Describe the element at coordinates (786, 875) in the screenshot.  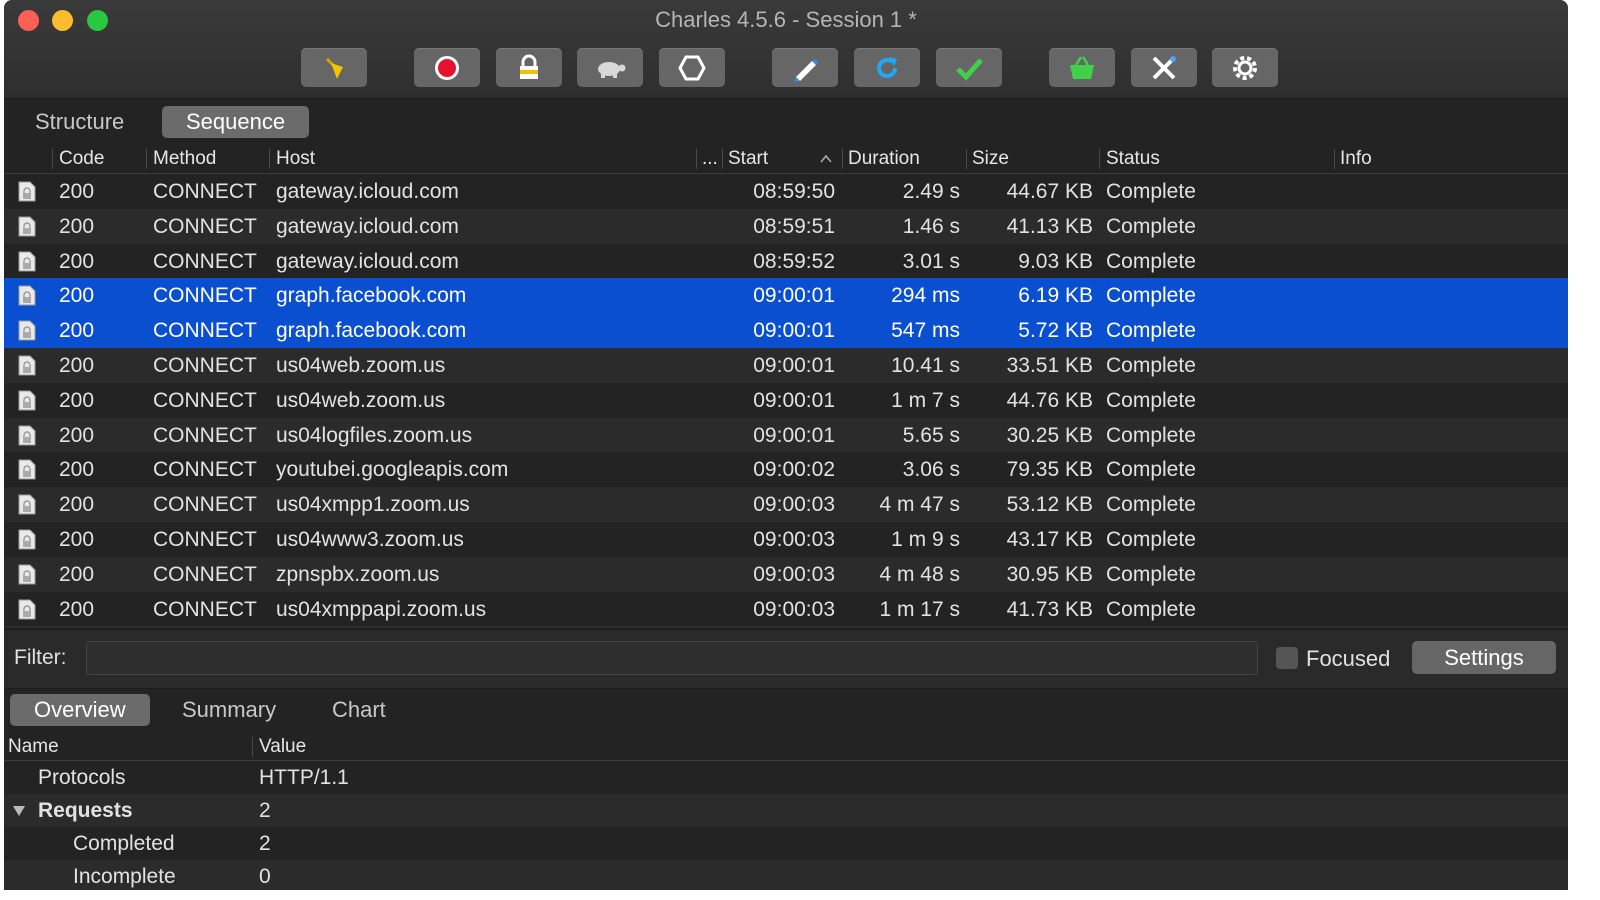
I see `overview-row: Incomplete 0` at that location.